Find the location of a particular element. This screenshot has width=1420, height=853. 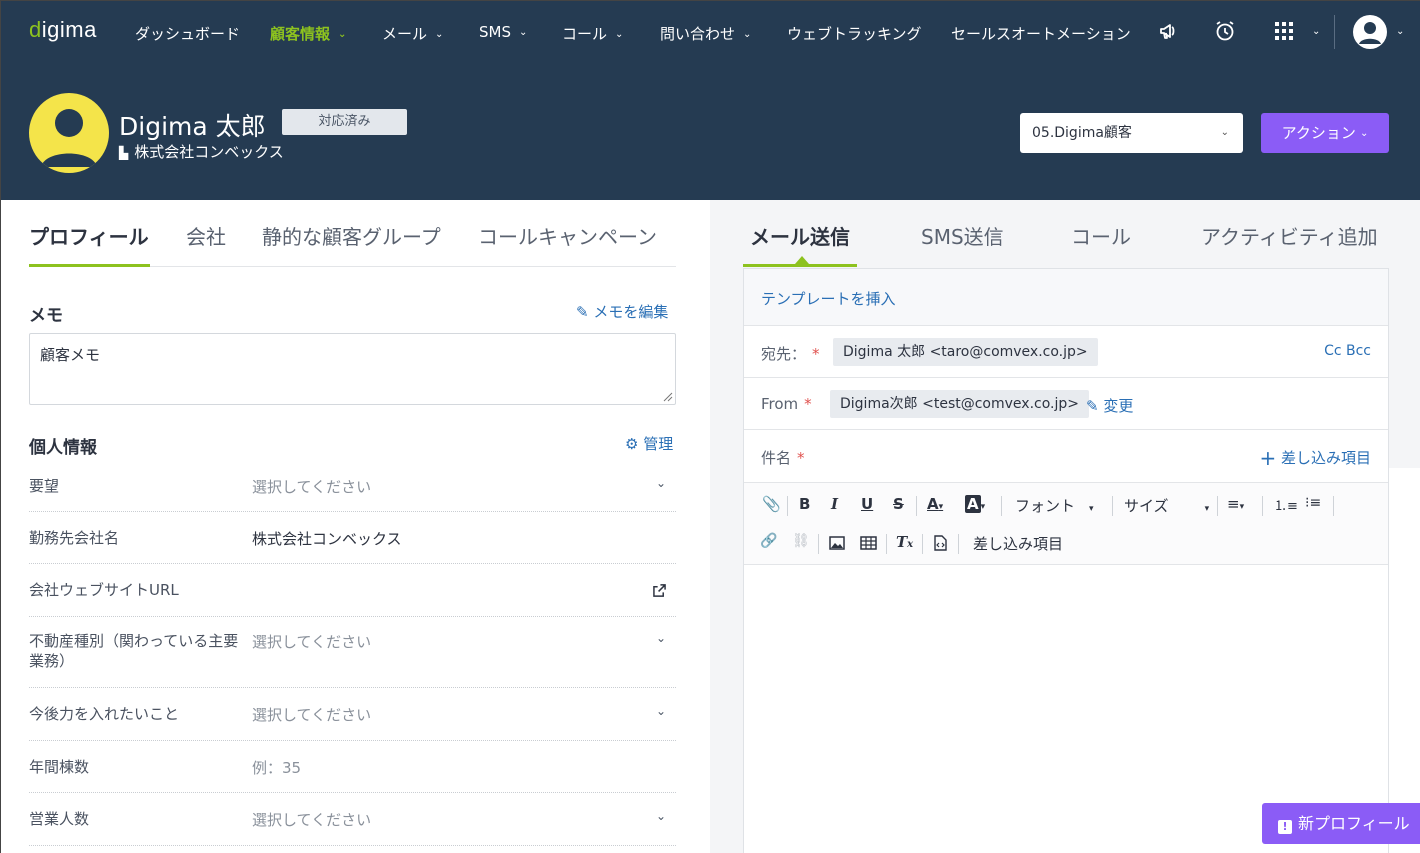

customer-name: Digima 太郎 is located at coordinates (192, 126).